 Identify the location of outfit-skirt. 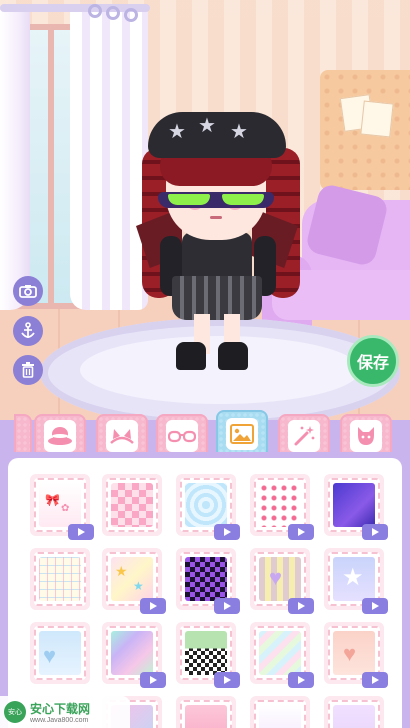
(217, 298).